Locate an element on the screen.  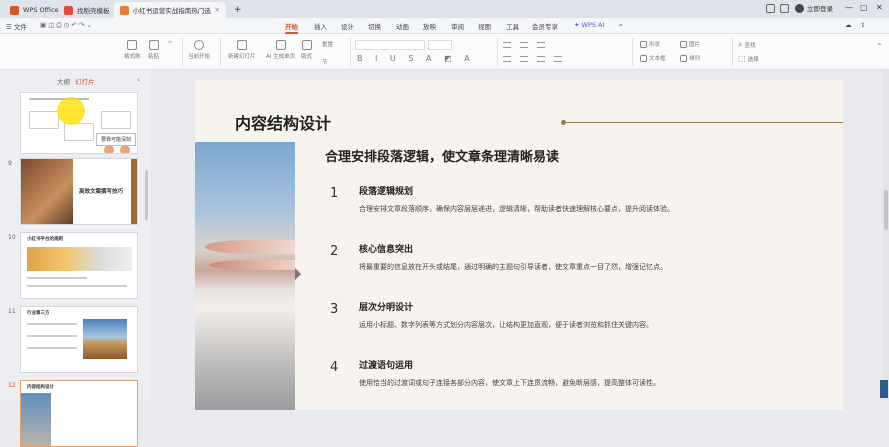
menu-transition: 切换 is located at coordinates (374, 26).